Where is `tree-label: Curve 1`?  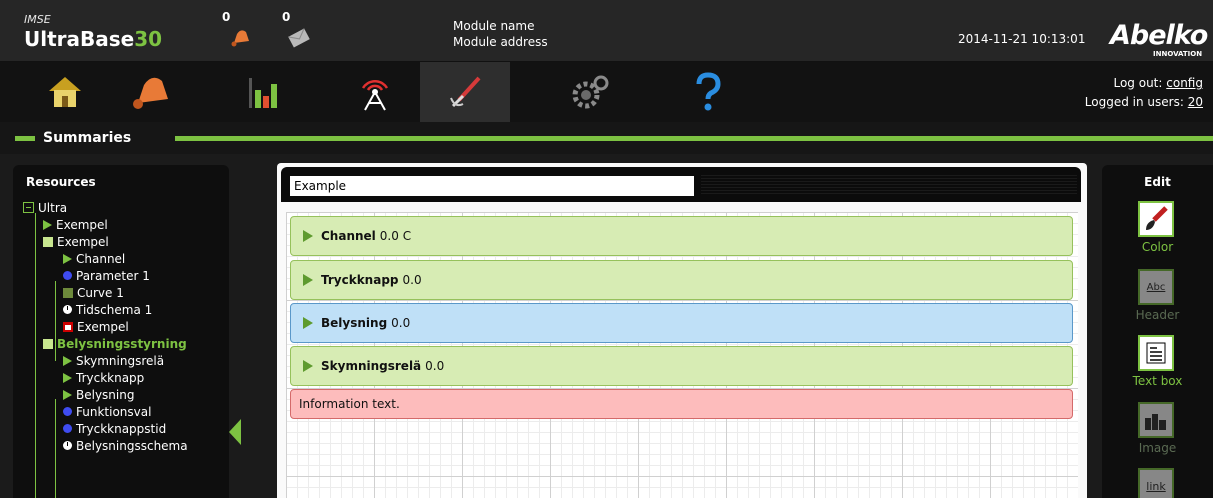
tree-label: Curve 1 is located at coordinates (100, 292).